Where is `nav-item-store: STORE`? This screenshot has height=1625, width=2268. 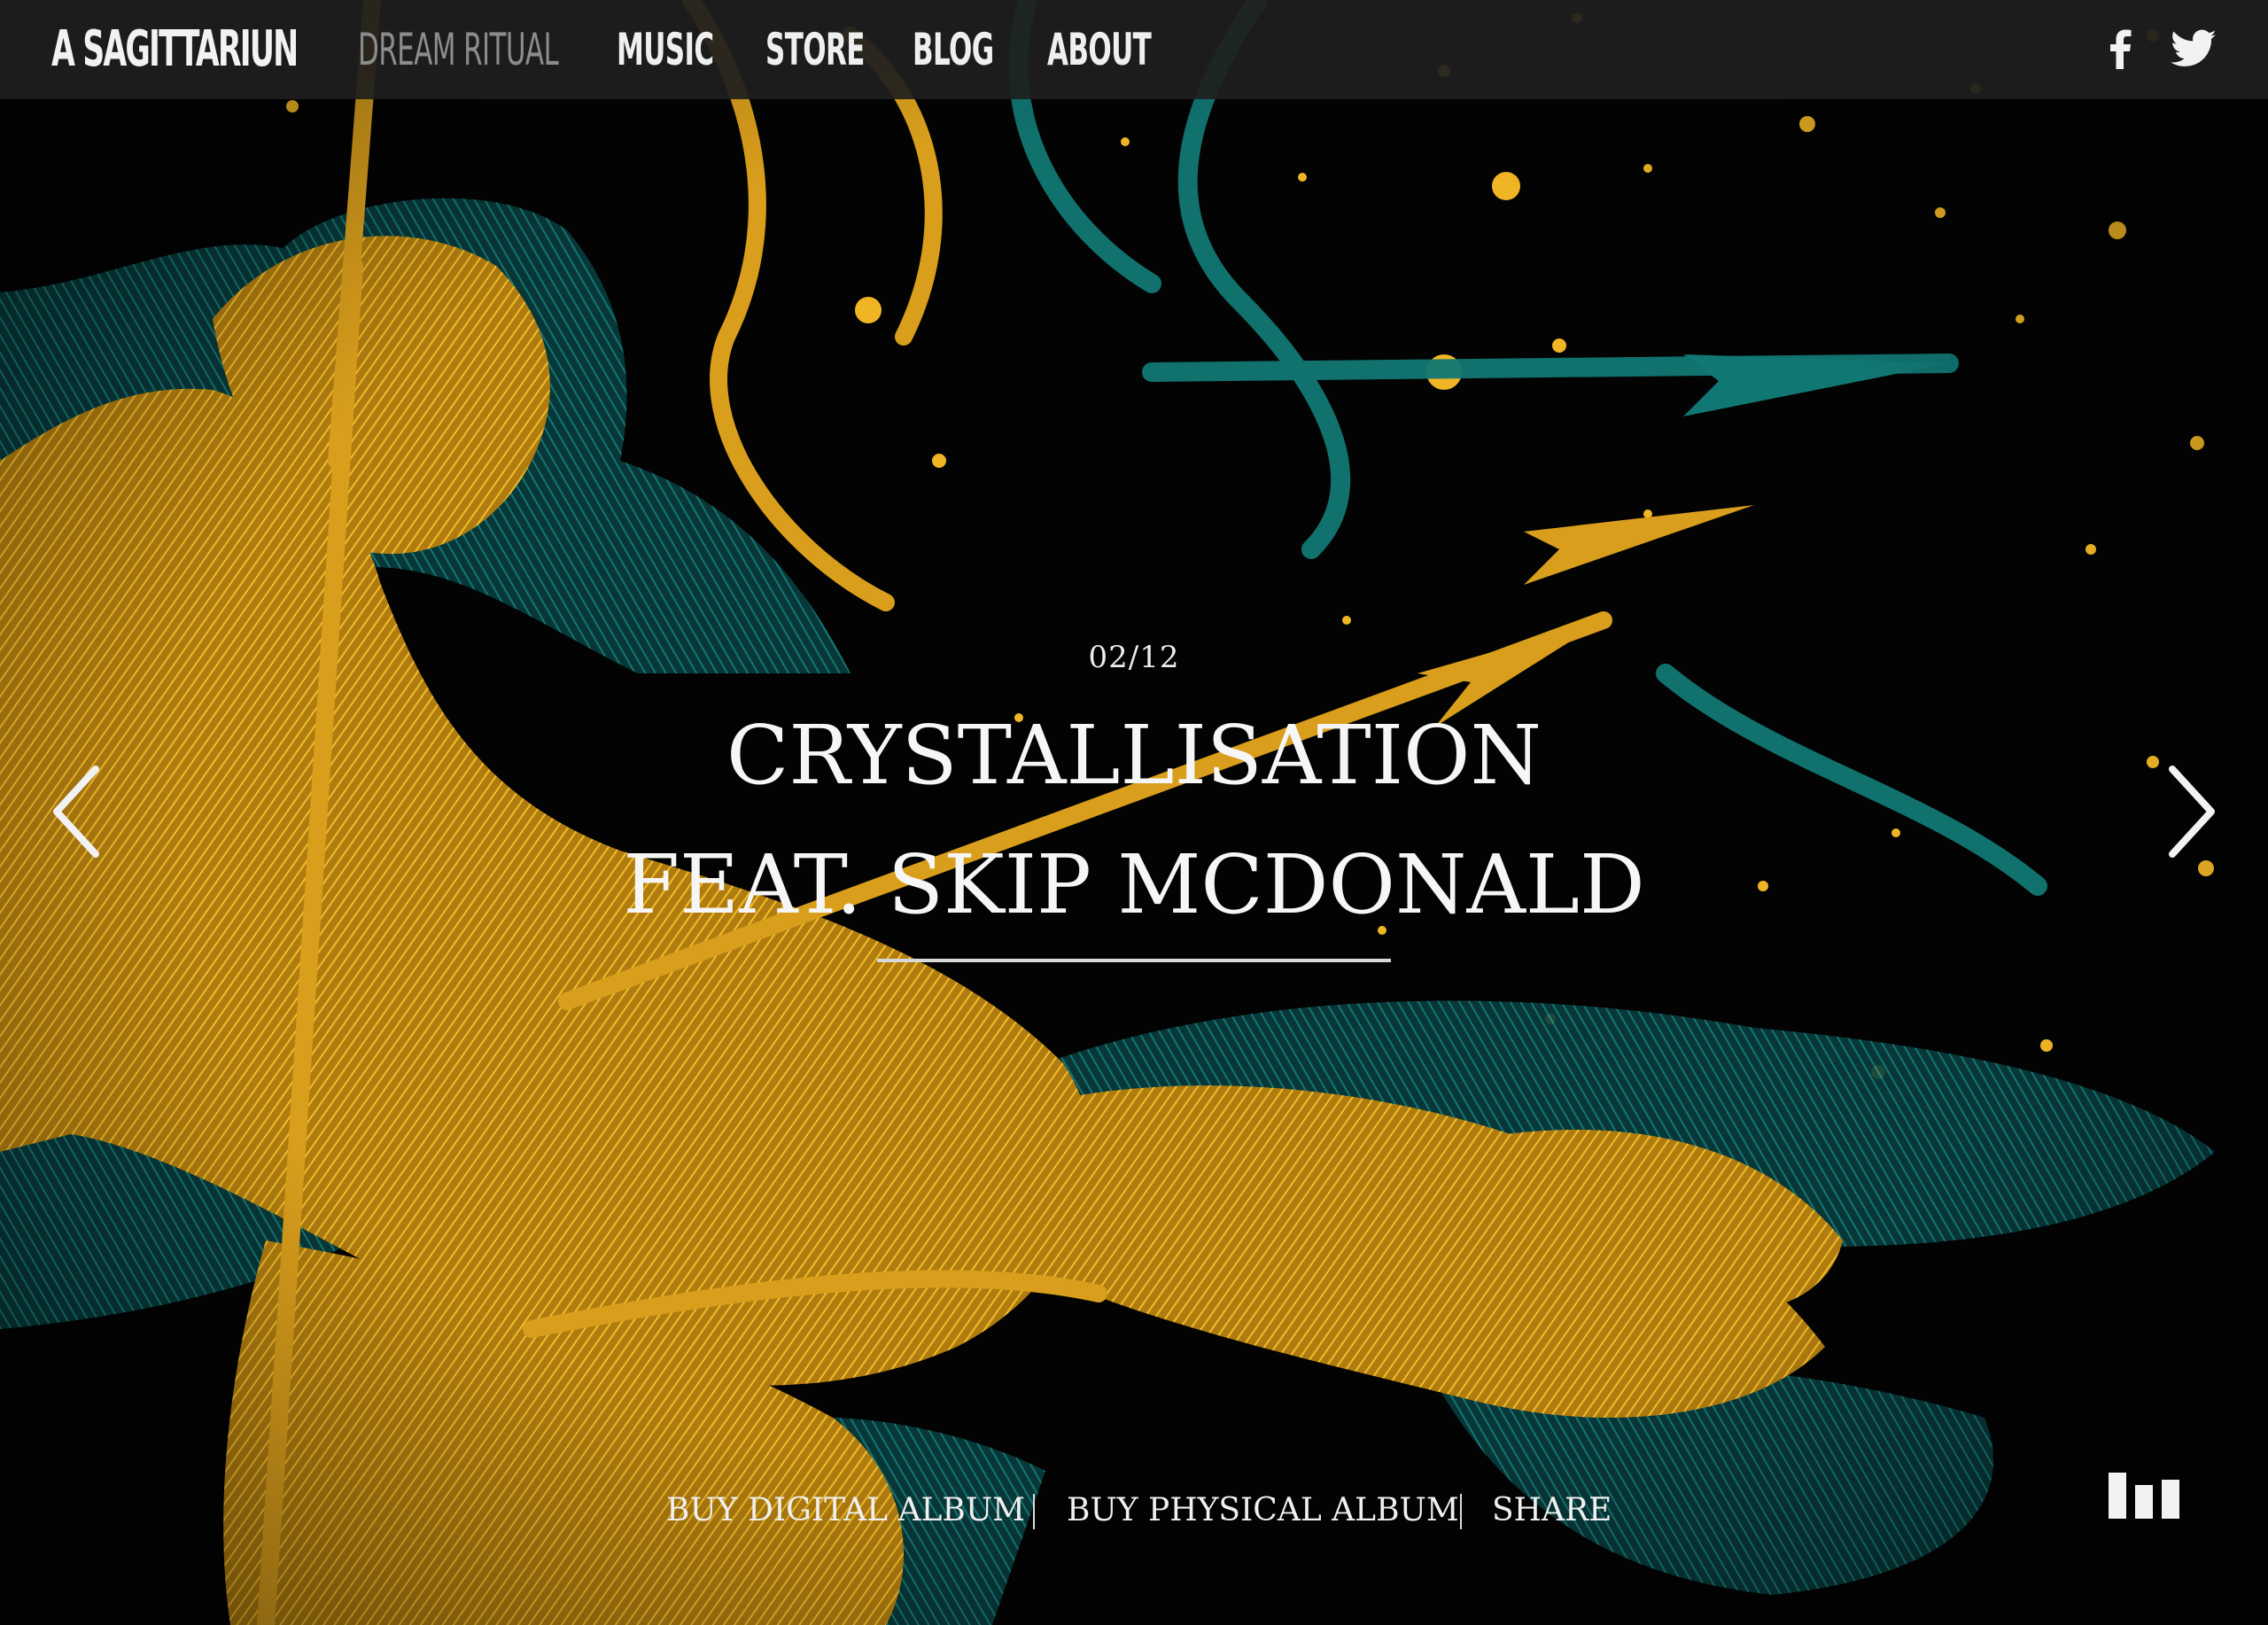
nav-item-store: STORE is located at coordinates (815, 50).